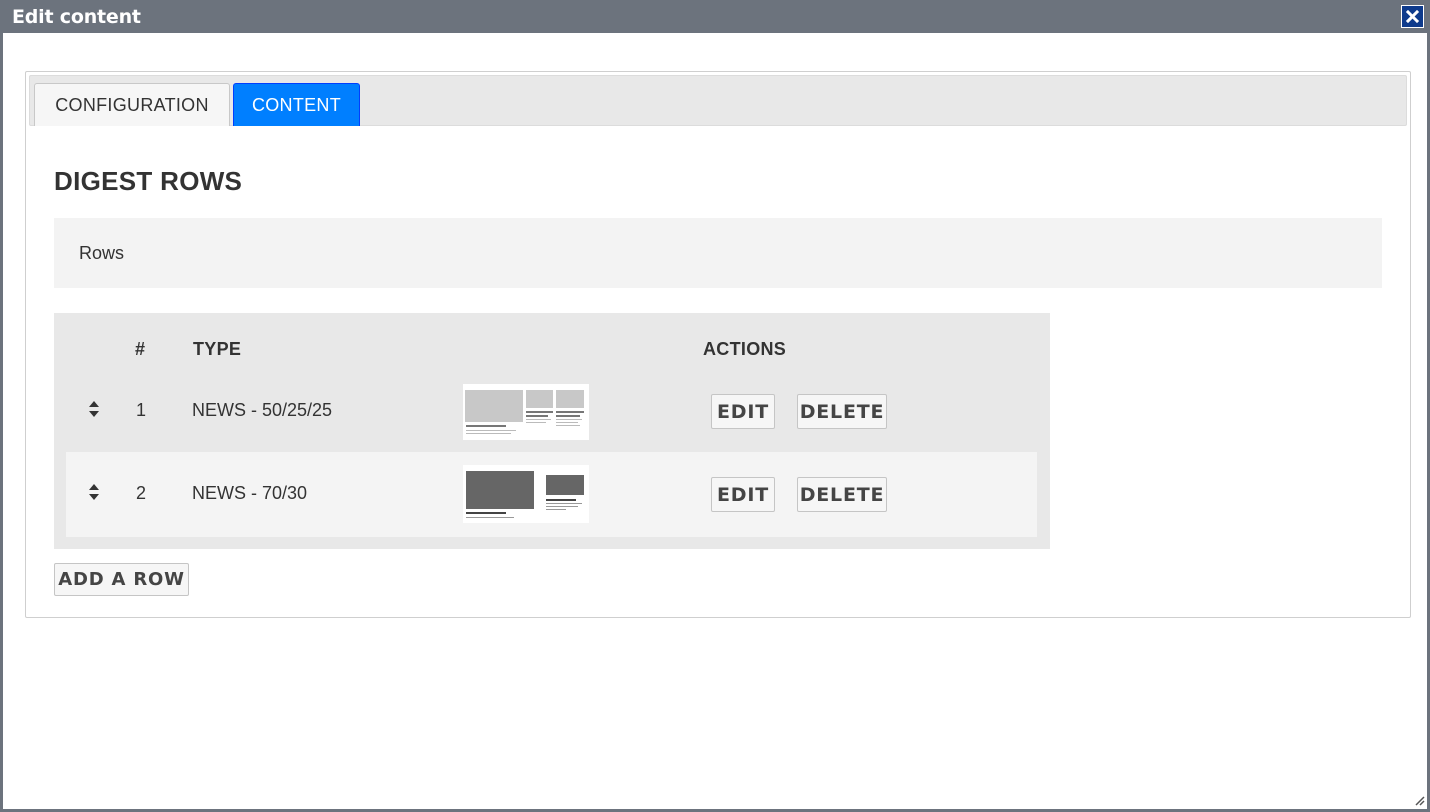 This screenshot has width=1430, height=812. What do you see at coordinates (121, 579) in the screenshot?
I see `add-row-button: ADD A ROW` at bounding box center [121, 579].